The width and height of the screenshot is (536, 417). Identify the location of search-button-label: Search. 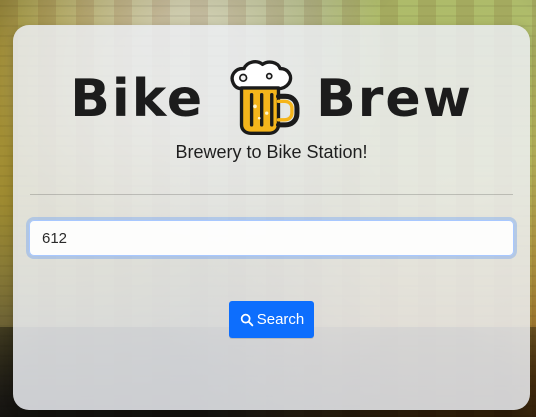
(280, 319).